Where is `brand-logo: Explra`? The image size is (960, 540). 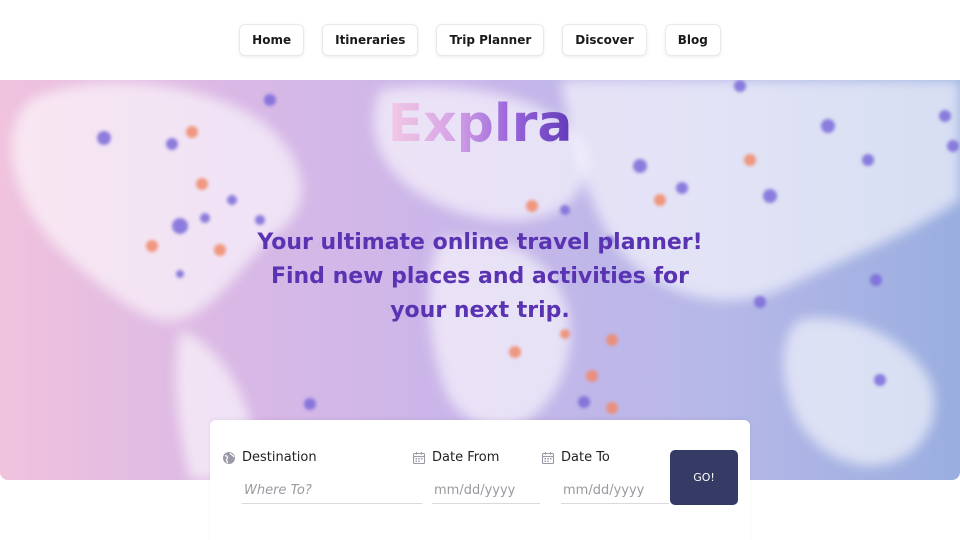 brand-logo: Explra is located at coordinates (480, 124).